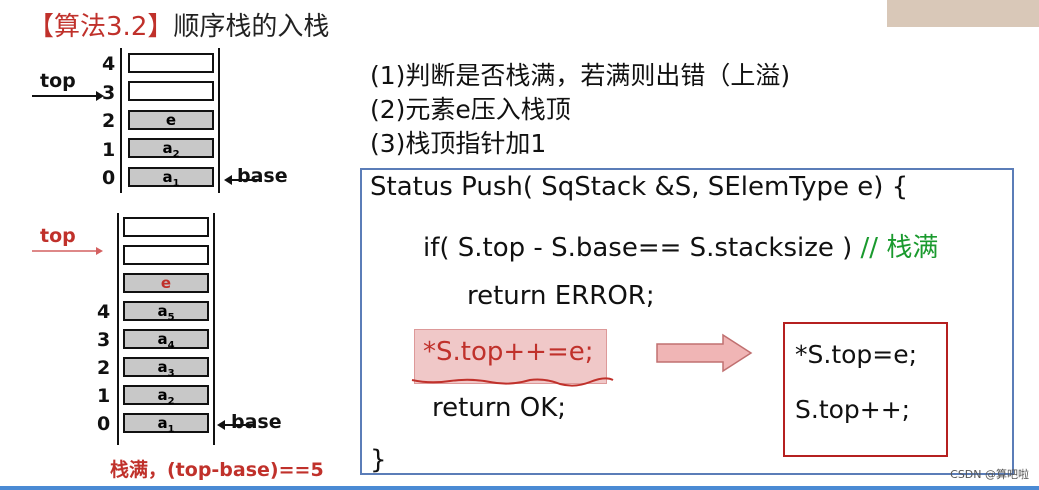 This screenshot has width=1039, height=490. Describe the element at coordinates (681, 248) in the screenshot. I see `code-line-if: if( S.top - S.base== S.stacksize ) // 栈满` at that location.